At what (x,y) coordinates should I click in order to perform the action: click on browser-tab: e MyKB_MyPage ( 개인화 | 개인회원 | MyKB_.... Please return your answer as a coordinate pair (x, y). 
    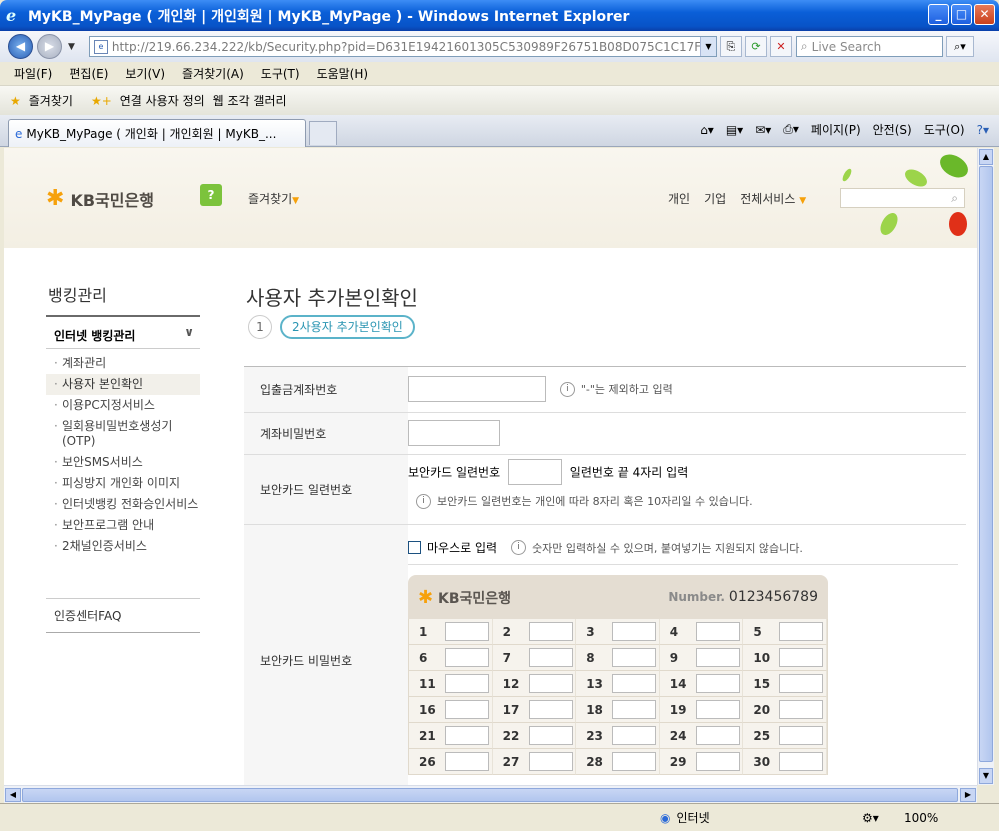
    Looking at the image, I should click on (157, 133).